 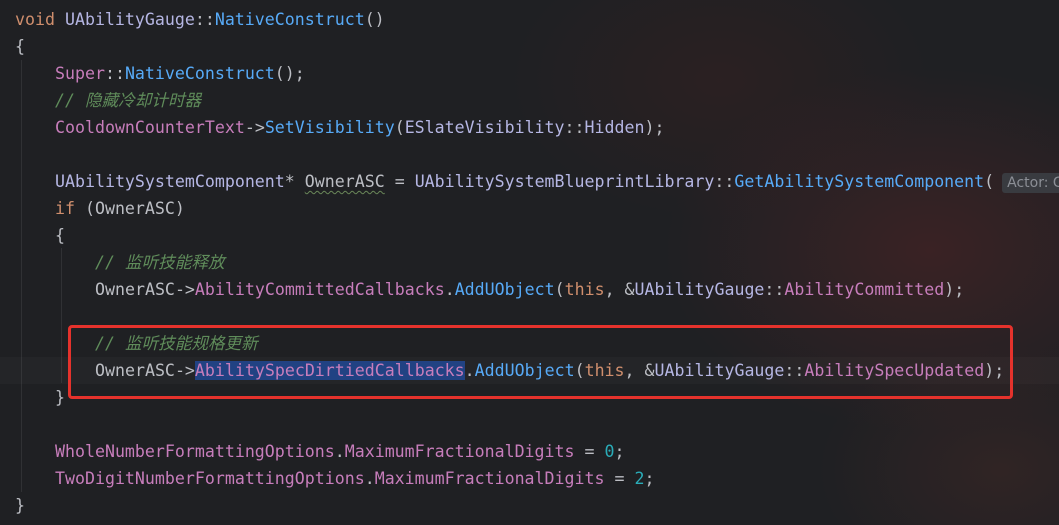 I want to click on code-line: void UAbilityGauge::NativeConstruct(), so click(x=529, y=19).